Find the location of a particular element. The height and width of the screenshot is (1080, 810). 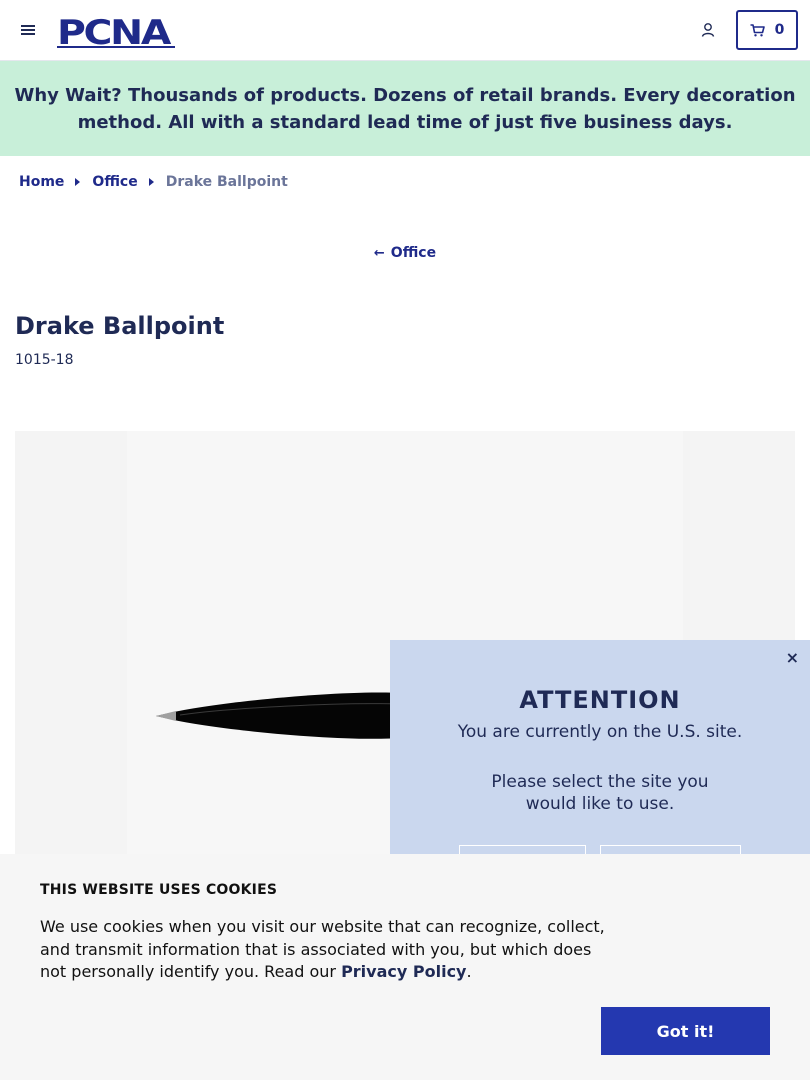

attention-current-site: You are currently on the U.S. site. is located at coordinates (600, 732).